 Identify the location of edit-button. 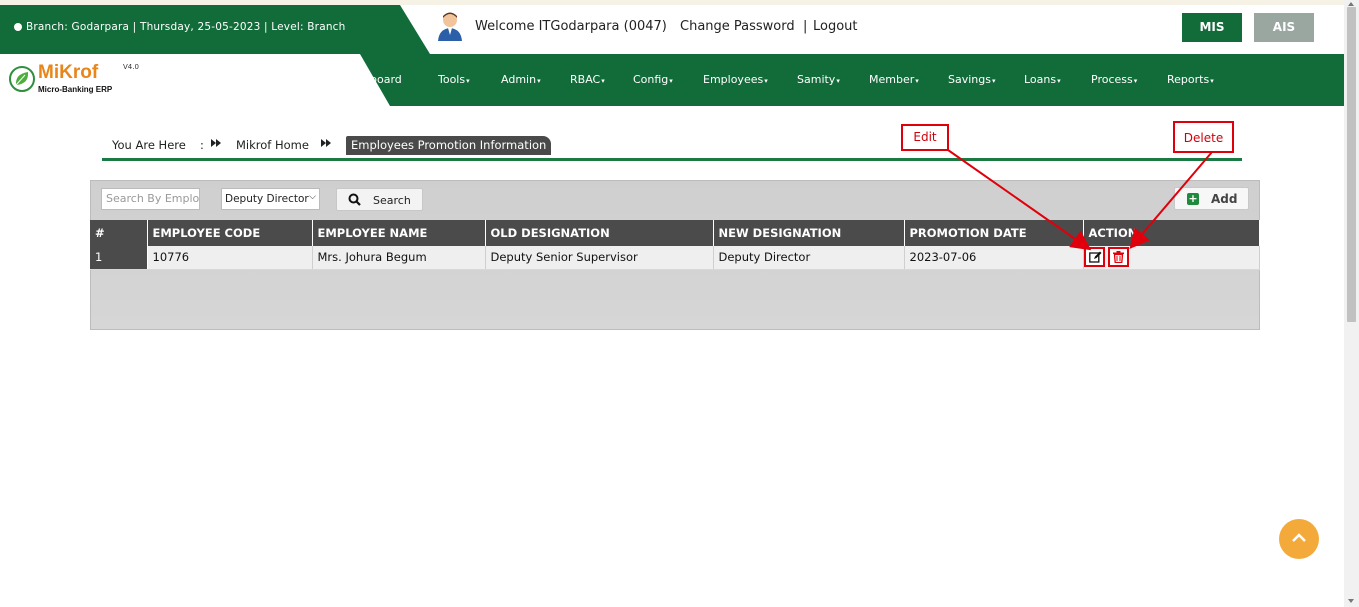
(1094, 257).